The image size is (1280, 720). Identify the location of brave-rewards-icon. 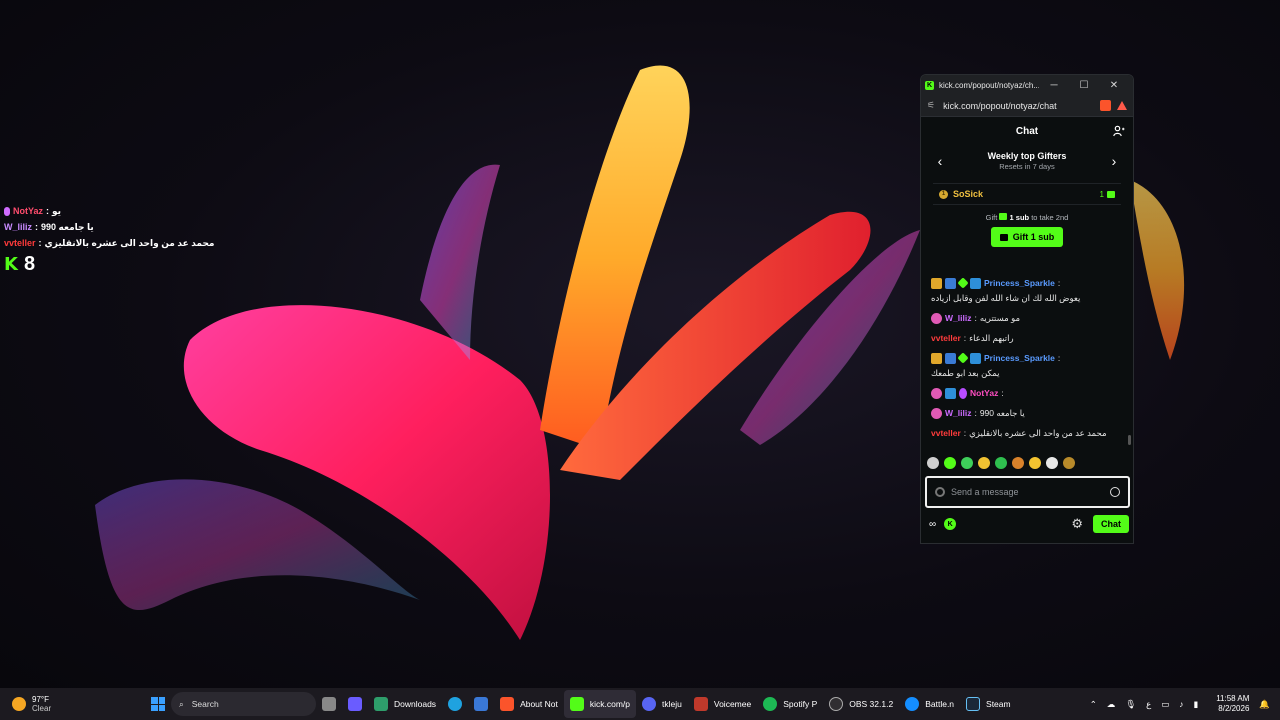
(1122, 105).